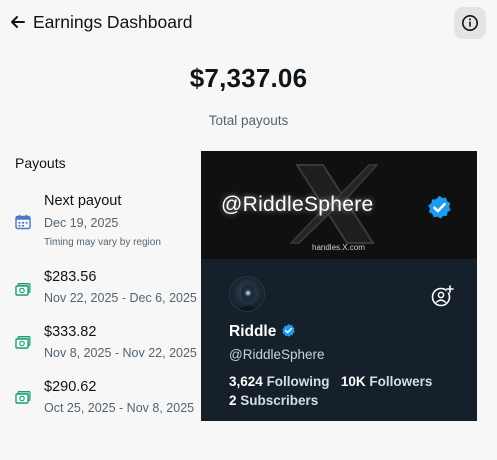 The height and width of the screenshot is (460, 497). Describe the element at coordinates (248, 23) in the screenshot. I see `header: Earnings Dashboard` at that location.